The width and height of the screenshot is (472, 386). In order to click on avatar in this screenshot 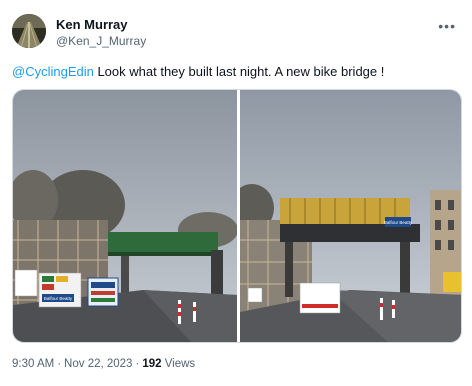, I will do `click(29, 31)`.